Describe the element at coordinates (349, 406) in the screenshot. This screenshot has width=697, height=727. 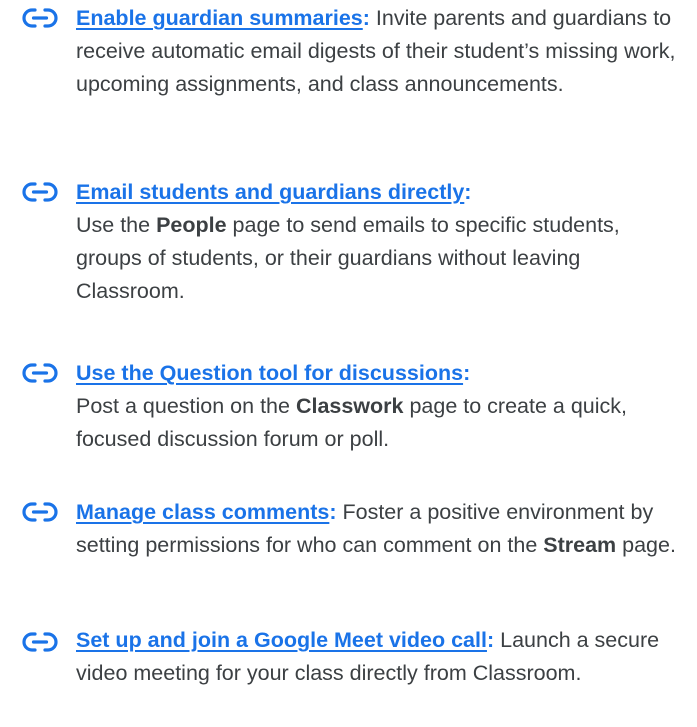
I see `classwork-page-name: Classwork` at that location.